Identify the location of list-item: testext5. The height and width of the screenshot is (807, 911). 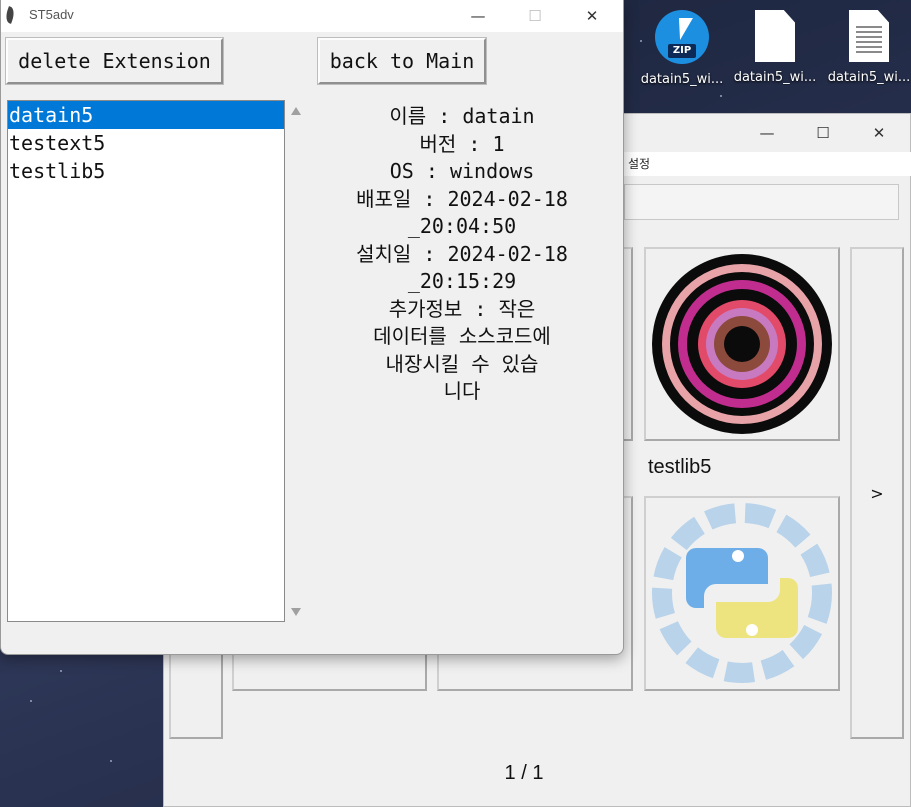
(146, 143).